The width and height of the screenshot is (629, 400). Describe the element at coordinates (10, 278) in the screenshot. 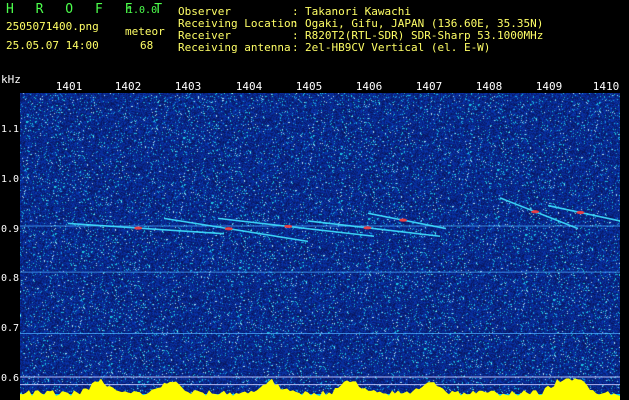

I see `y-tick-label: 0.8` at that location.